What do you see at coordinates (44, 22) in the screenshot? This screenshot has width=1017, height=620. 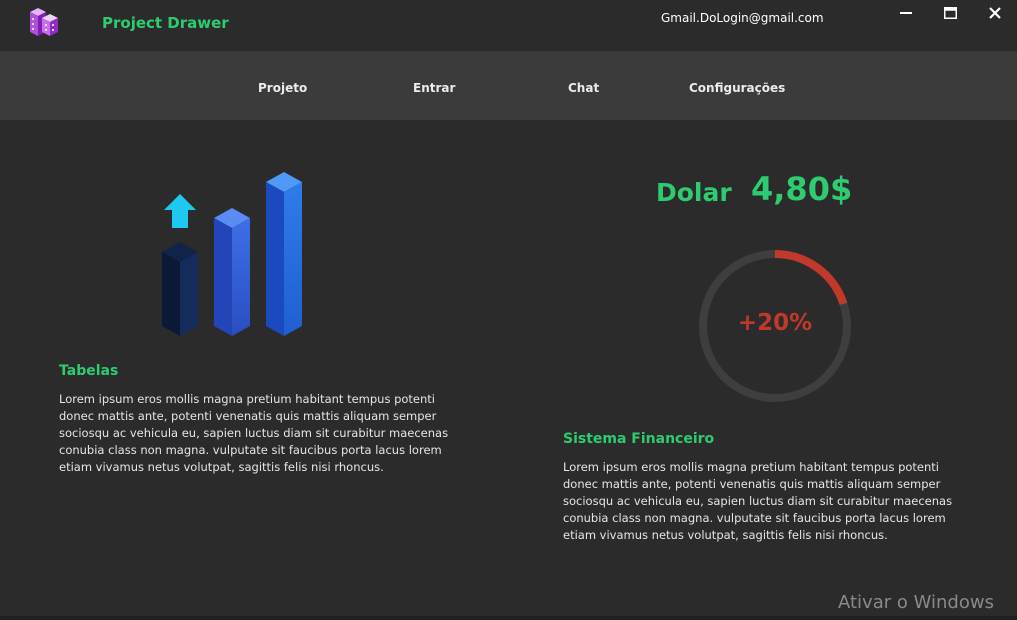 I see `purple-buildings-logo-icon` at bounding box center [44, 22].